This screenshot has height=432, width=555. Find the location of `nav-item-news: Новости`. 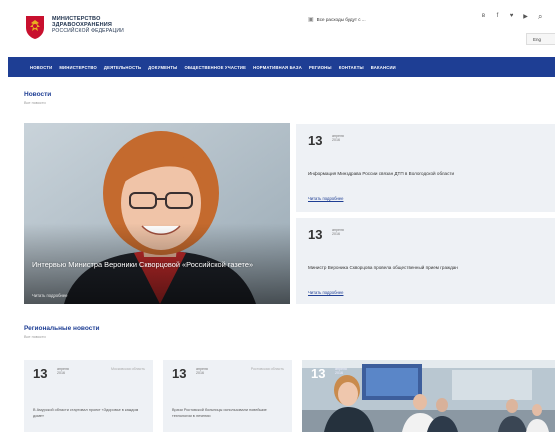

nav-item-news: Новости is located at coordinates (41, 67).